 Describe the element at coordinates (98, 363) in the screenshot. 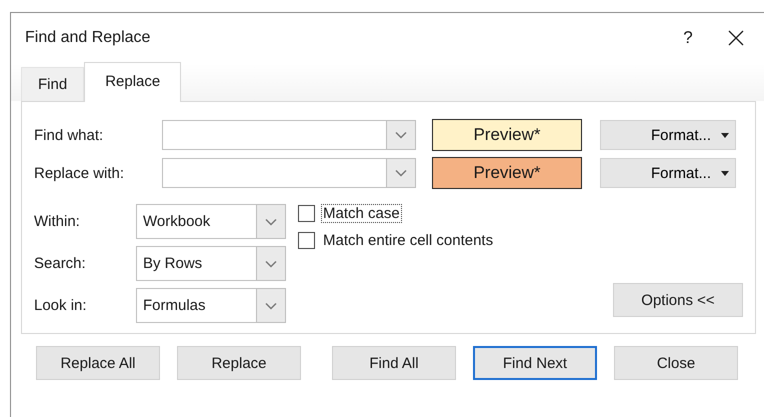

I see `dialog-button: Replace All` at that location.